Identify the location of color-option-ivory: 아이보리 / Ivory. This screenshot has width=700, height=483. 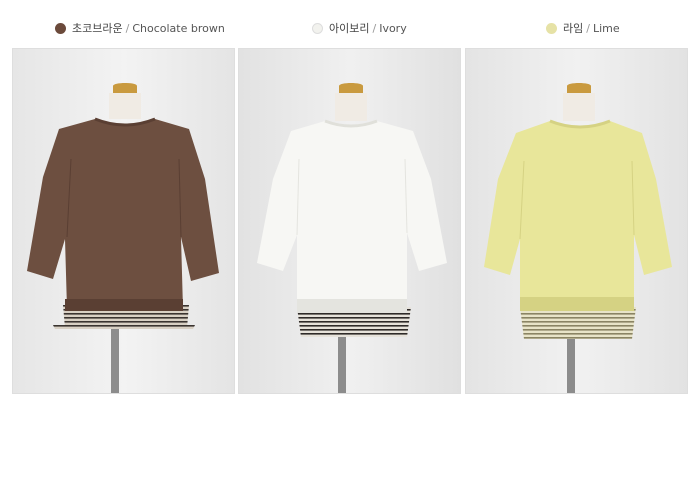
(359, 28).